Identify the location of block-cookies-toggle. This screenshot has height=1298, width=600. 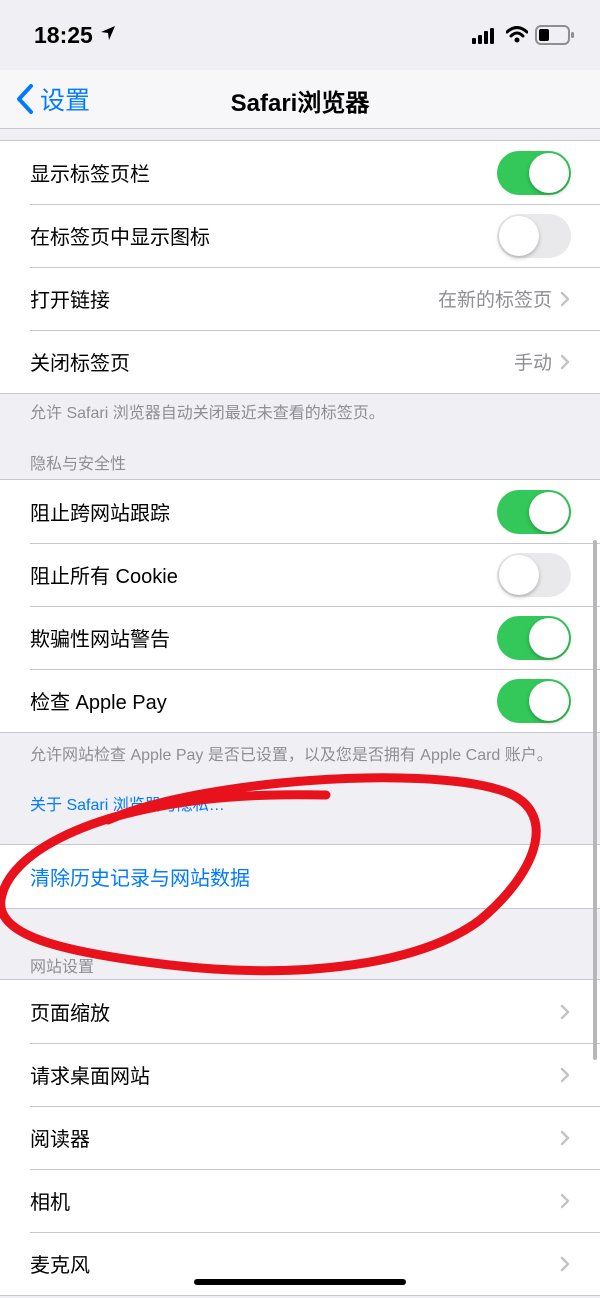
(534, 575).